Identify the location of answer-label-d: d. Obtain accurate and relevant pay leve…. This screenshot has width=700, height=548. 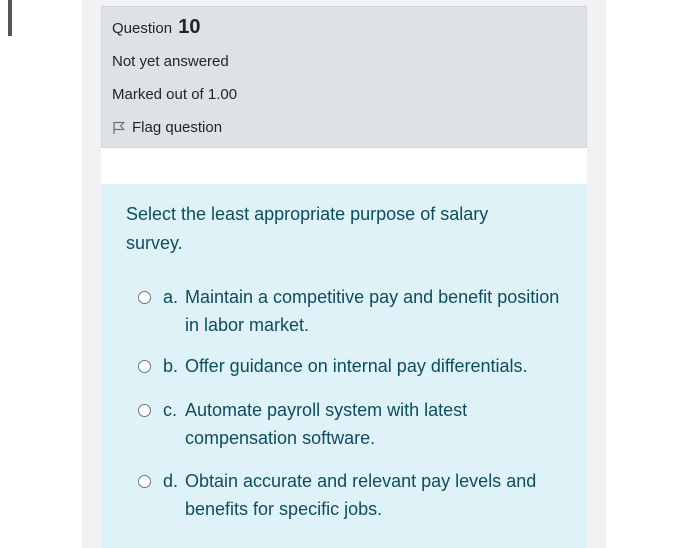
(364, 495).